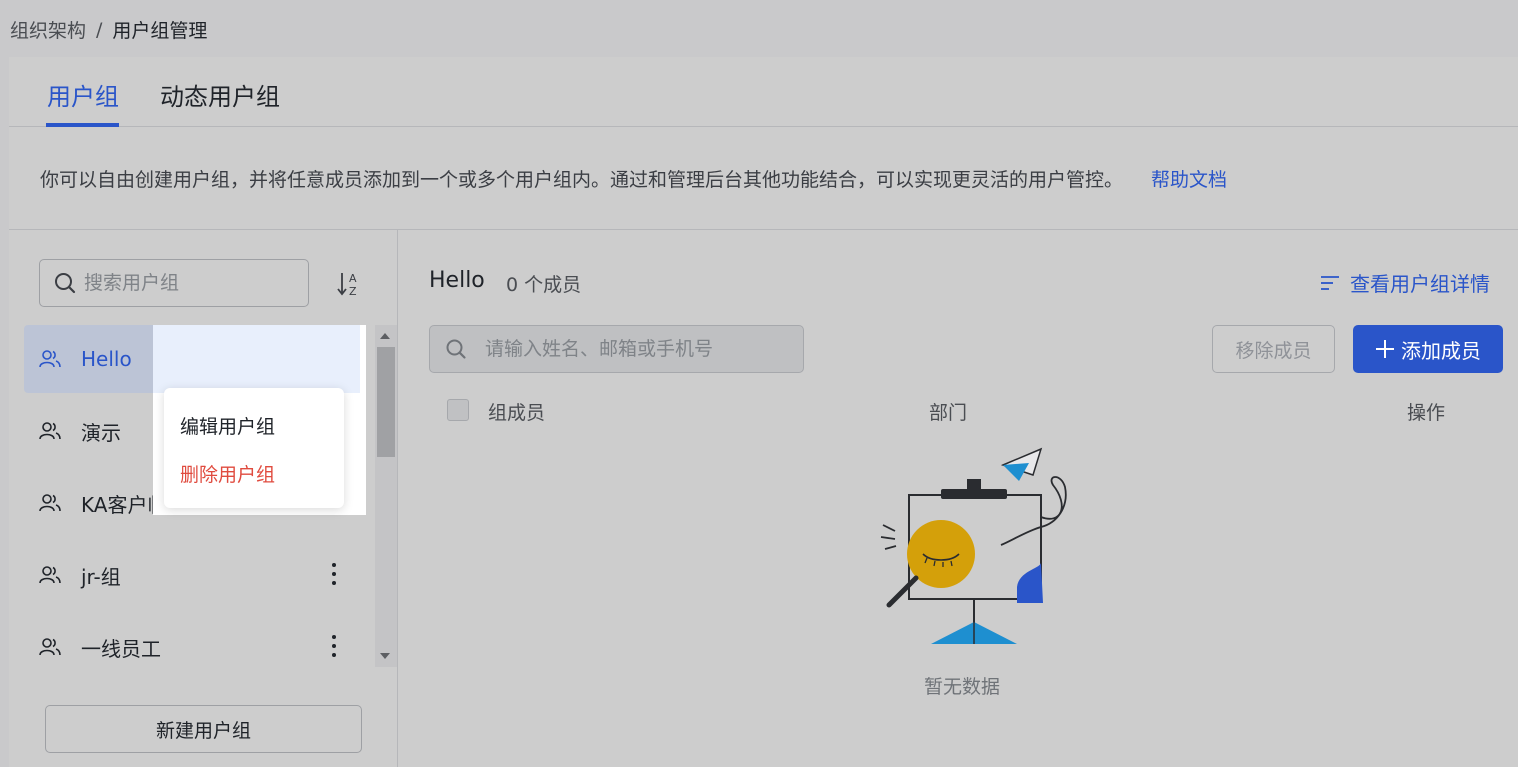 Image resolution: width=1518 pixels, height=767 pixels. What do you see at coordinates (353, 291) in the screenshot?
I see `svg-text: Z` at bounding box center [353, 291].